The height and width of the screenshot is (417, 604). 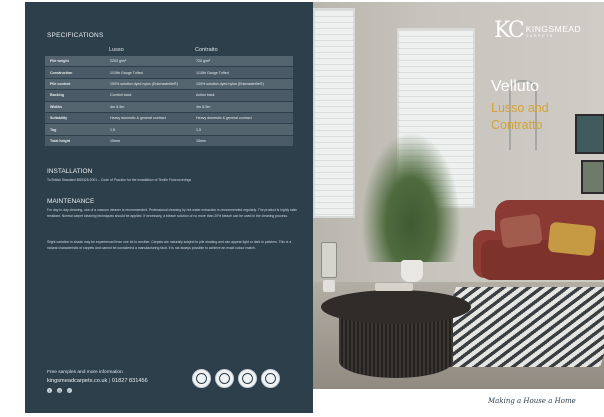 I want to click on lusso-value: 2200 g/m², so click(x=118, y=61).